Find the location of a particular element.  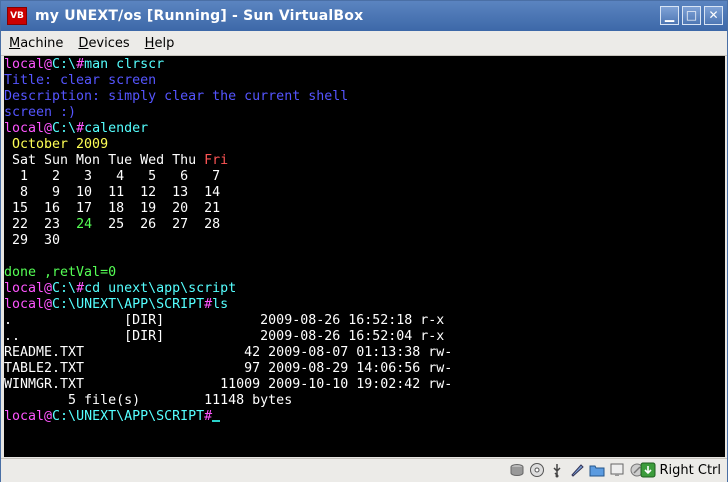

terminal-line: .. [DIR] 2009-08-26 16:52:04 r-x is located at coordinates (364, 337).